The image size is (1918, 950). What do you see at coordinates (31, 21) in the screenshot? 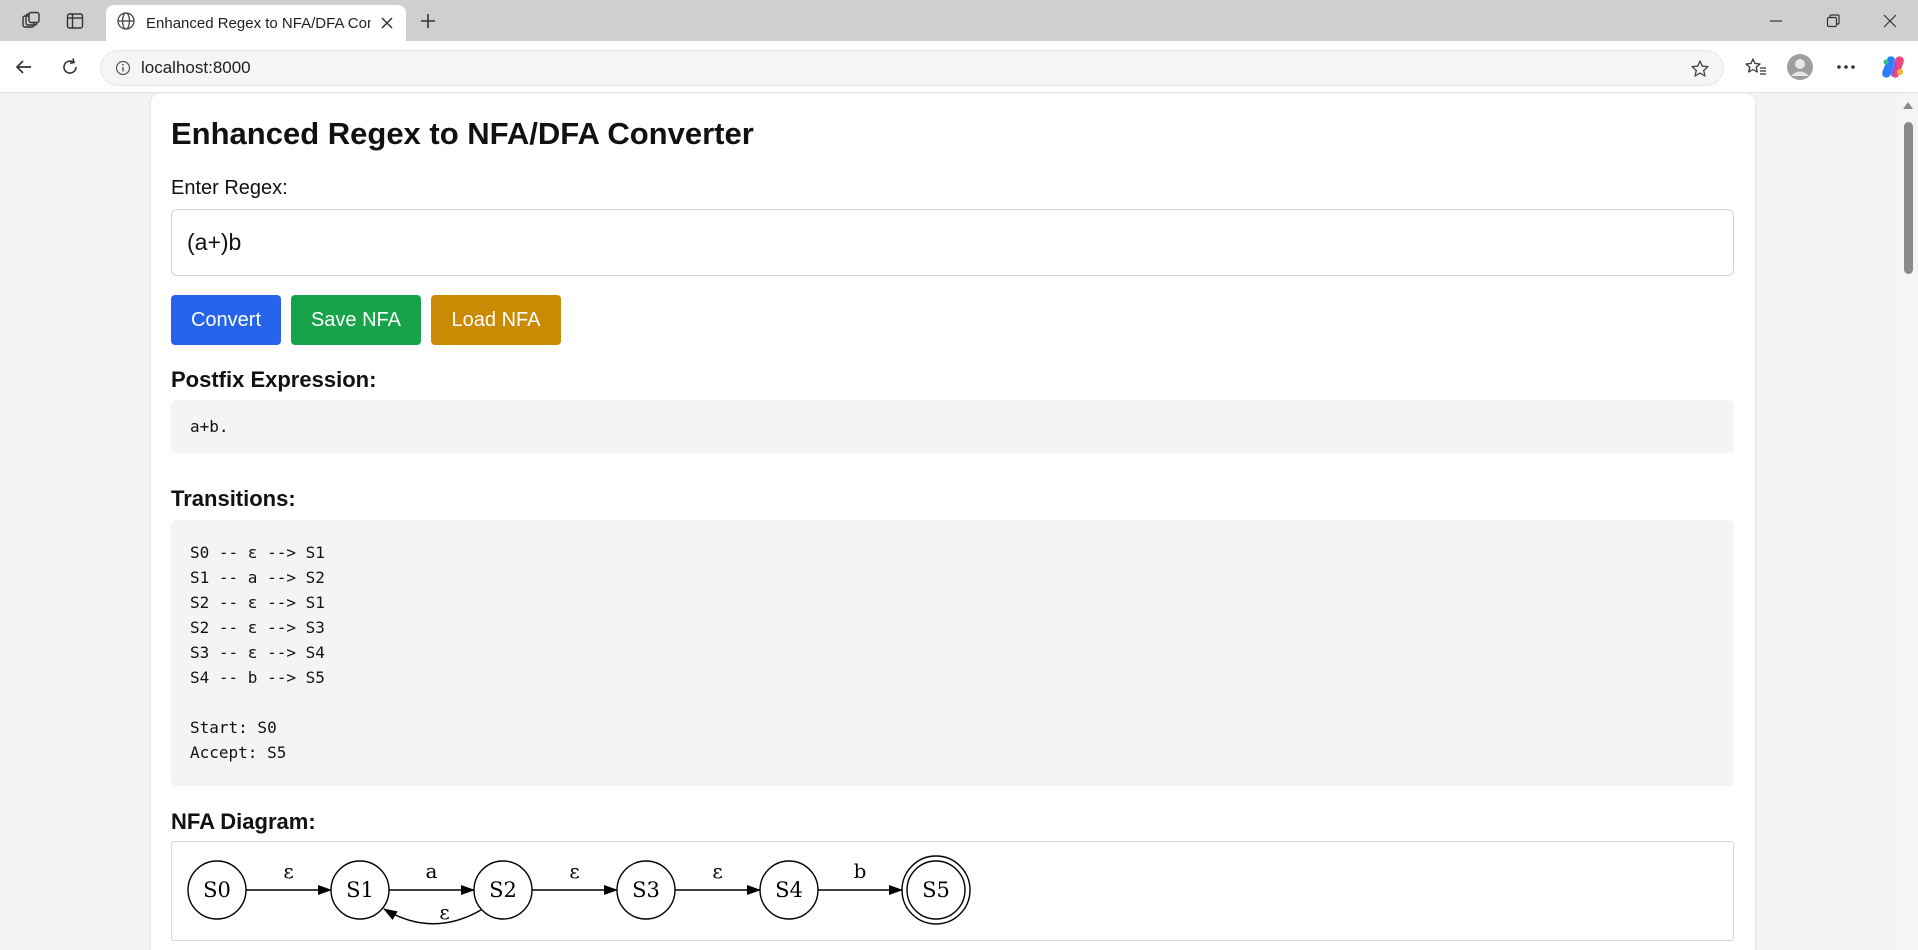
I see `workspaces-icon` at bounding box center [31, 21].